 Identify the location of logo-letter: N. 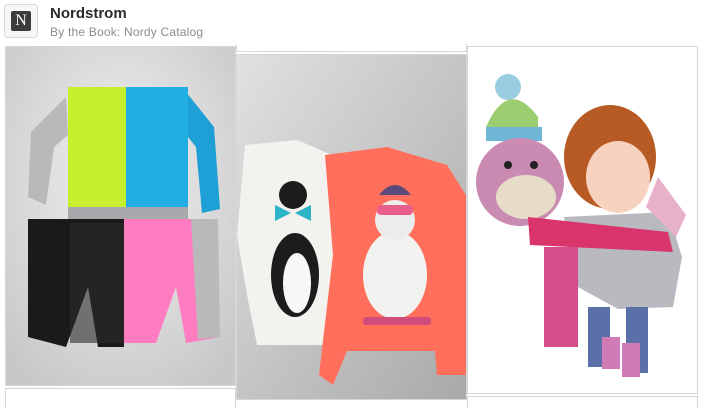
(21, 21).